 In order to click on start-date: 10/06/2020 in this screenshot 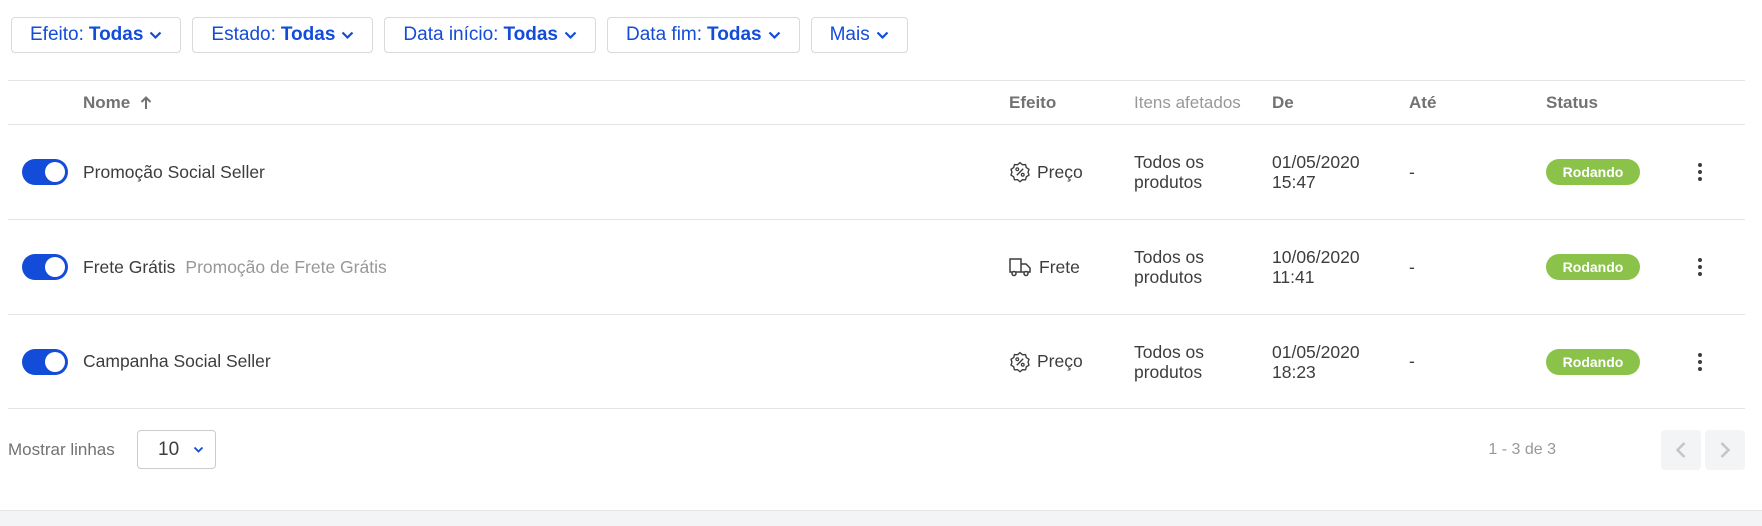, I will do `click(1316, 257)`.